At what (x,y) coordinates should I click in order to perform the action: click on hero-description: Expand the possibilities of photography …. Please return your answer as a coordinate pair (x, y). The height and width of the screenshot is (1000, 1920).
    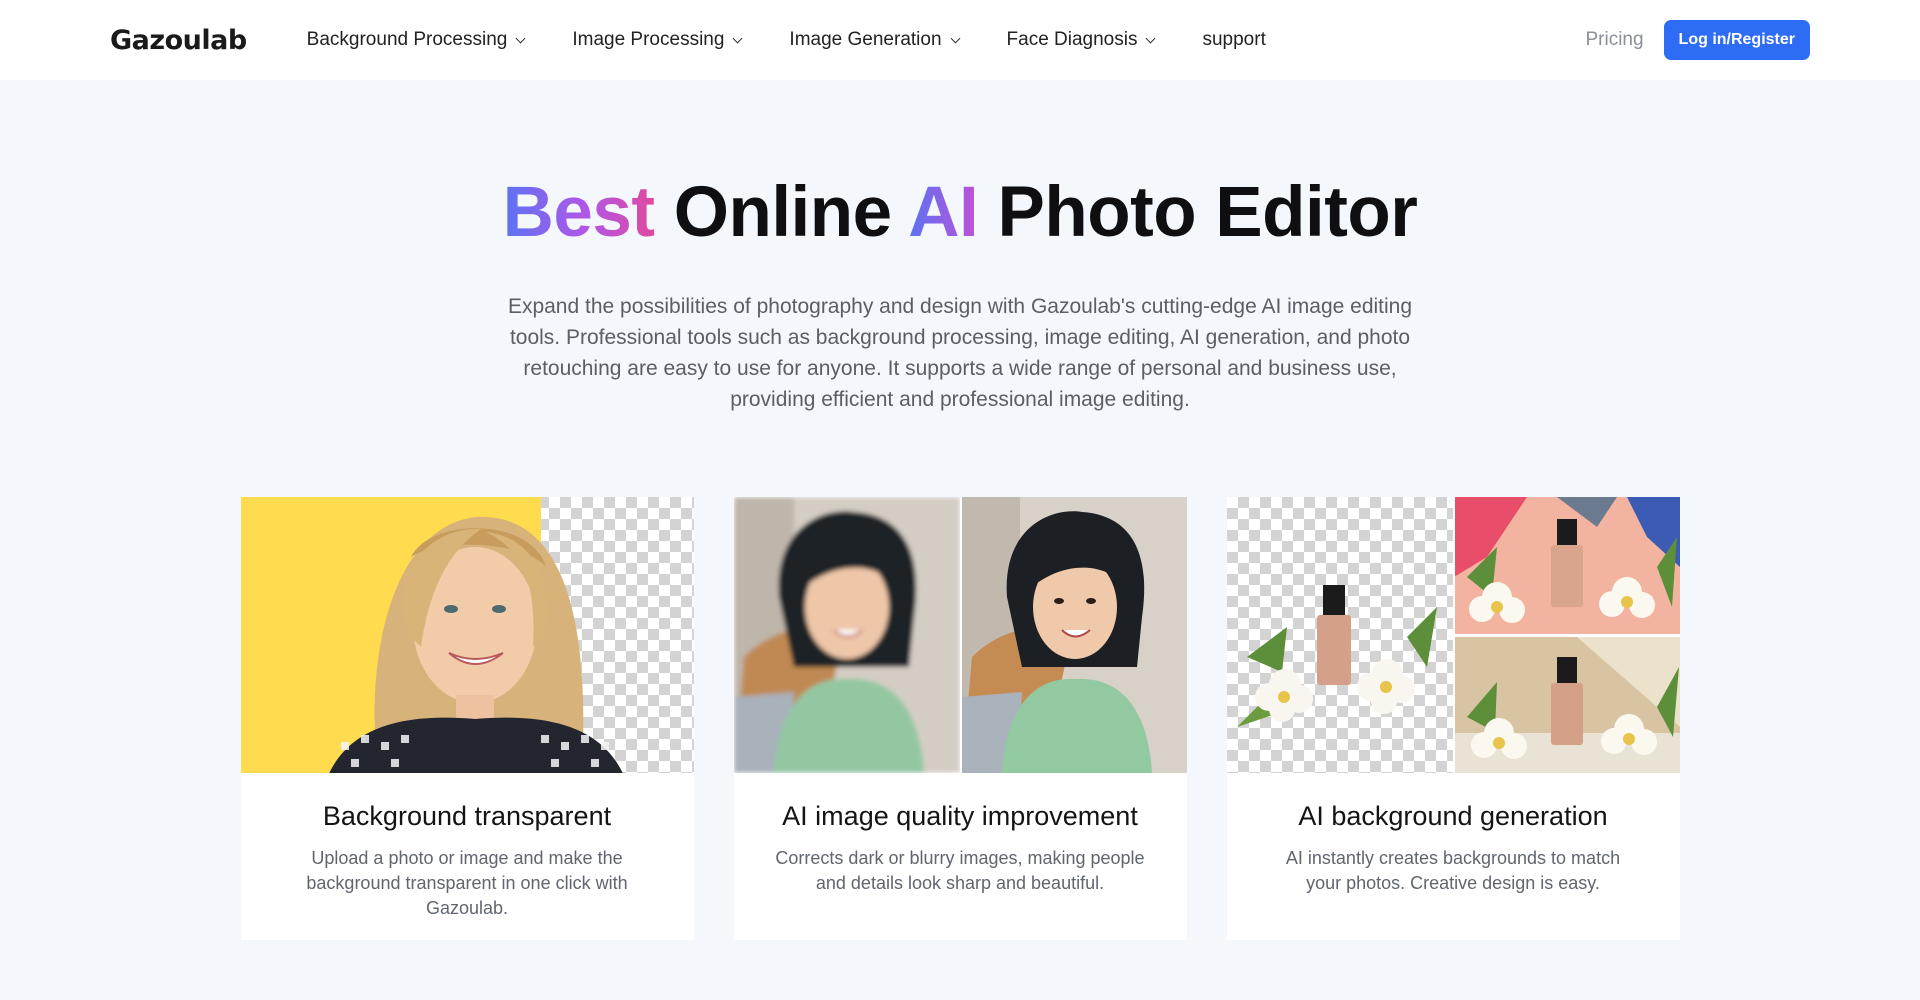
    Looking at the image, I should click on (960, 353).